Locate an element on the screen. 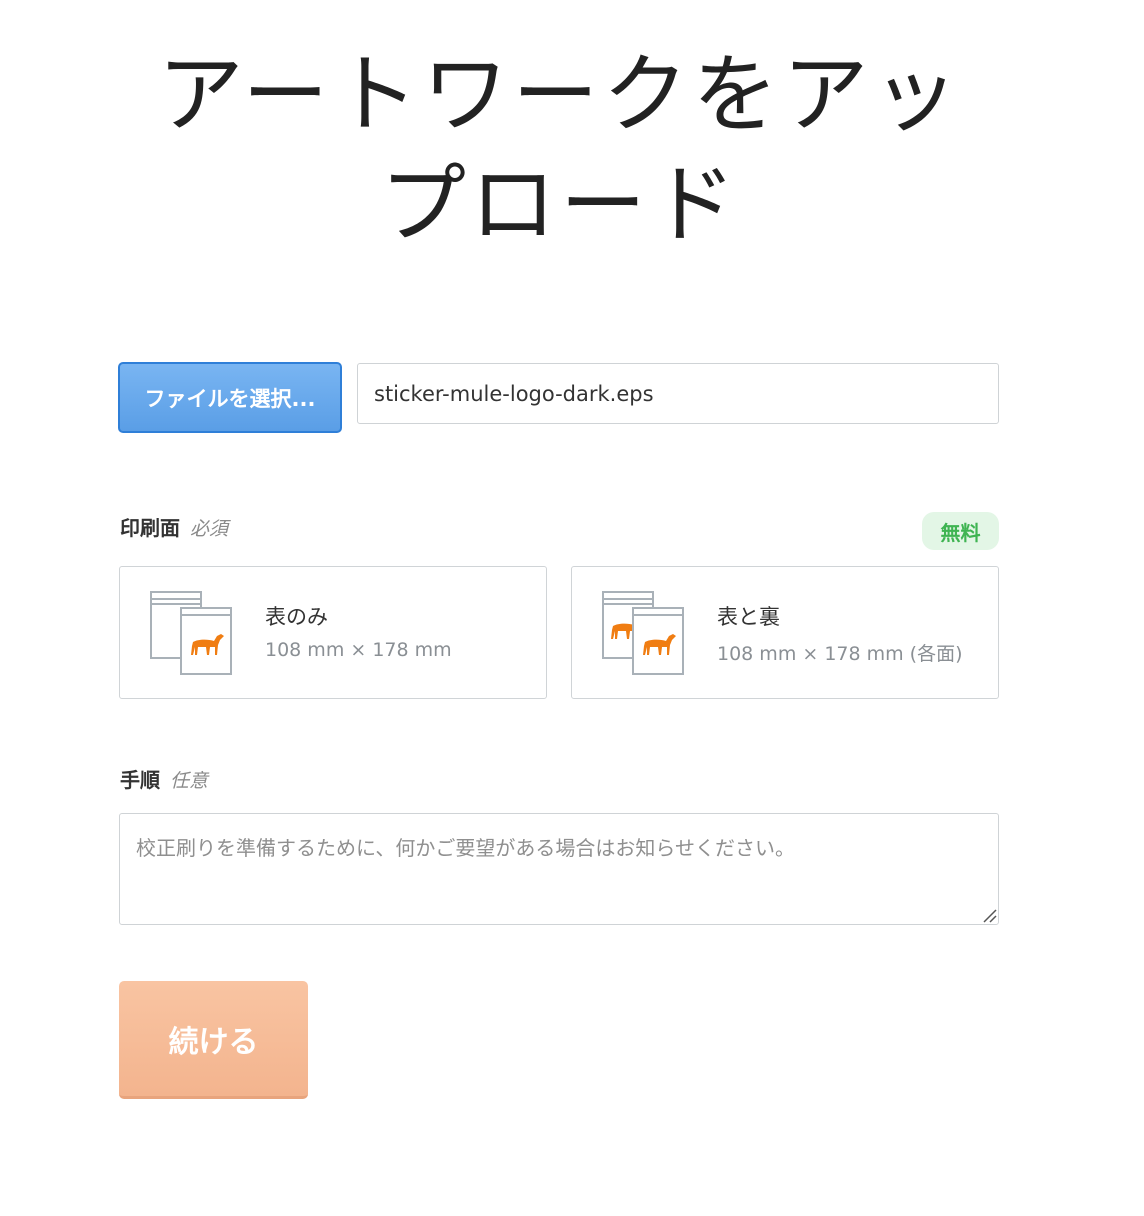 This screenshot has width=1144, height=1216. print-option-front-only: 表のみ 108 mm × 178 mm is located at coordinates (333, 632).